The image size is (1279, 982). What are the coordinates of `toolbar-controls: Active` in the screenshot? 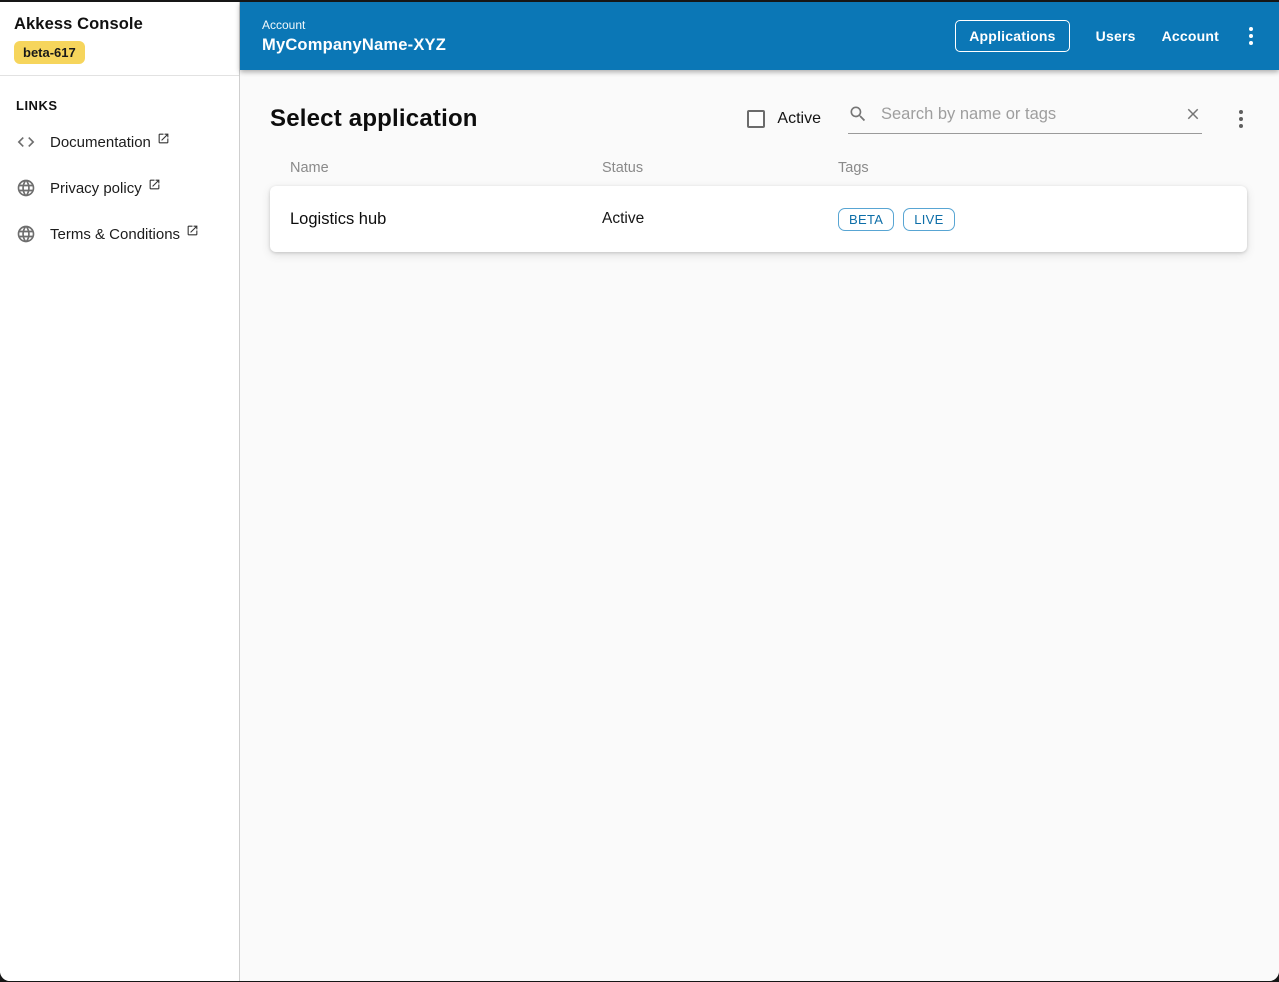 It's located at (997, 119).